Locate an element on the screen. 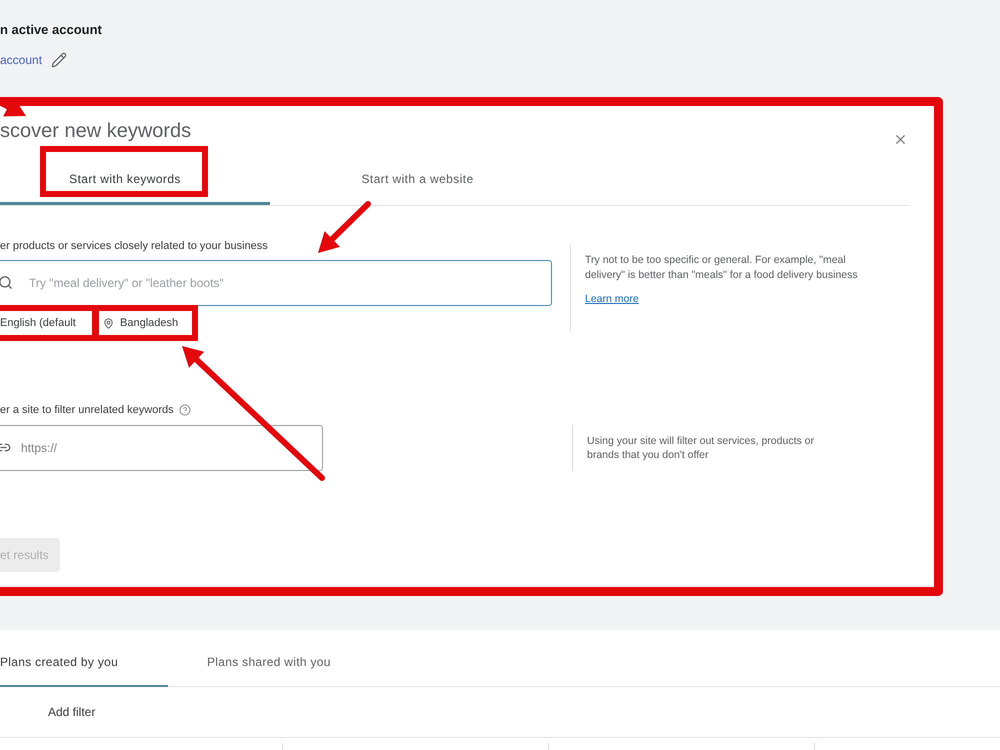 Image resolution: width=1000 pixels, height=750 pixels. dialog-tab: Start with a website is located at coordinates (417, 180).